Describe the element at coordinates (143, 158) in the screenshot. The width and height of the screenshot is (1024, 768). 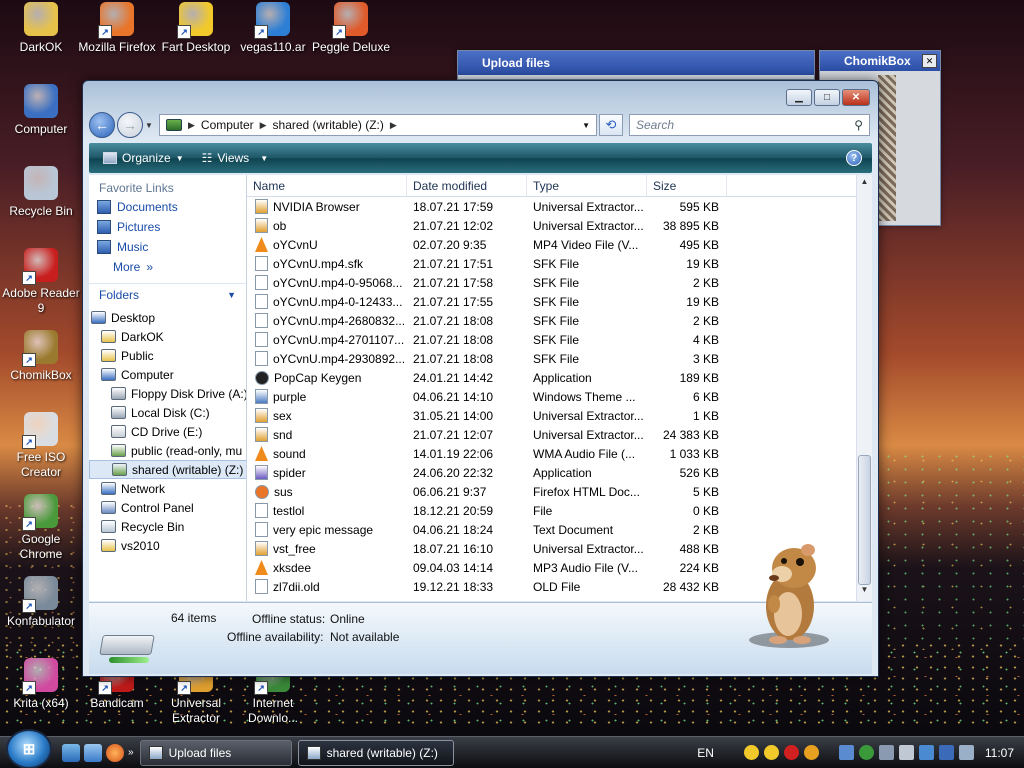
I see `organize-button: Organize ▼` at that location.